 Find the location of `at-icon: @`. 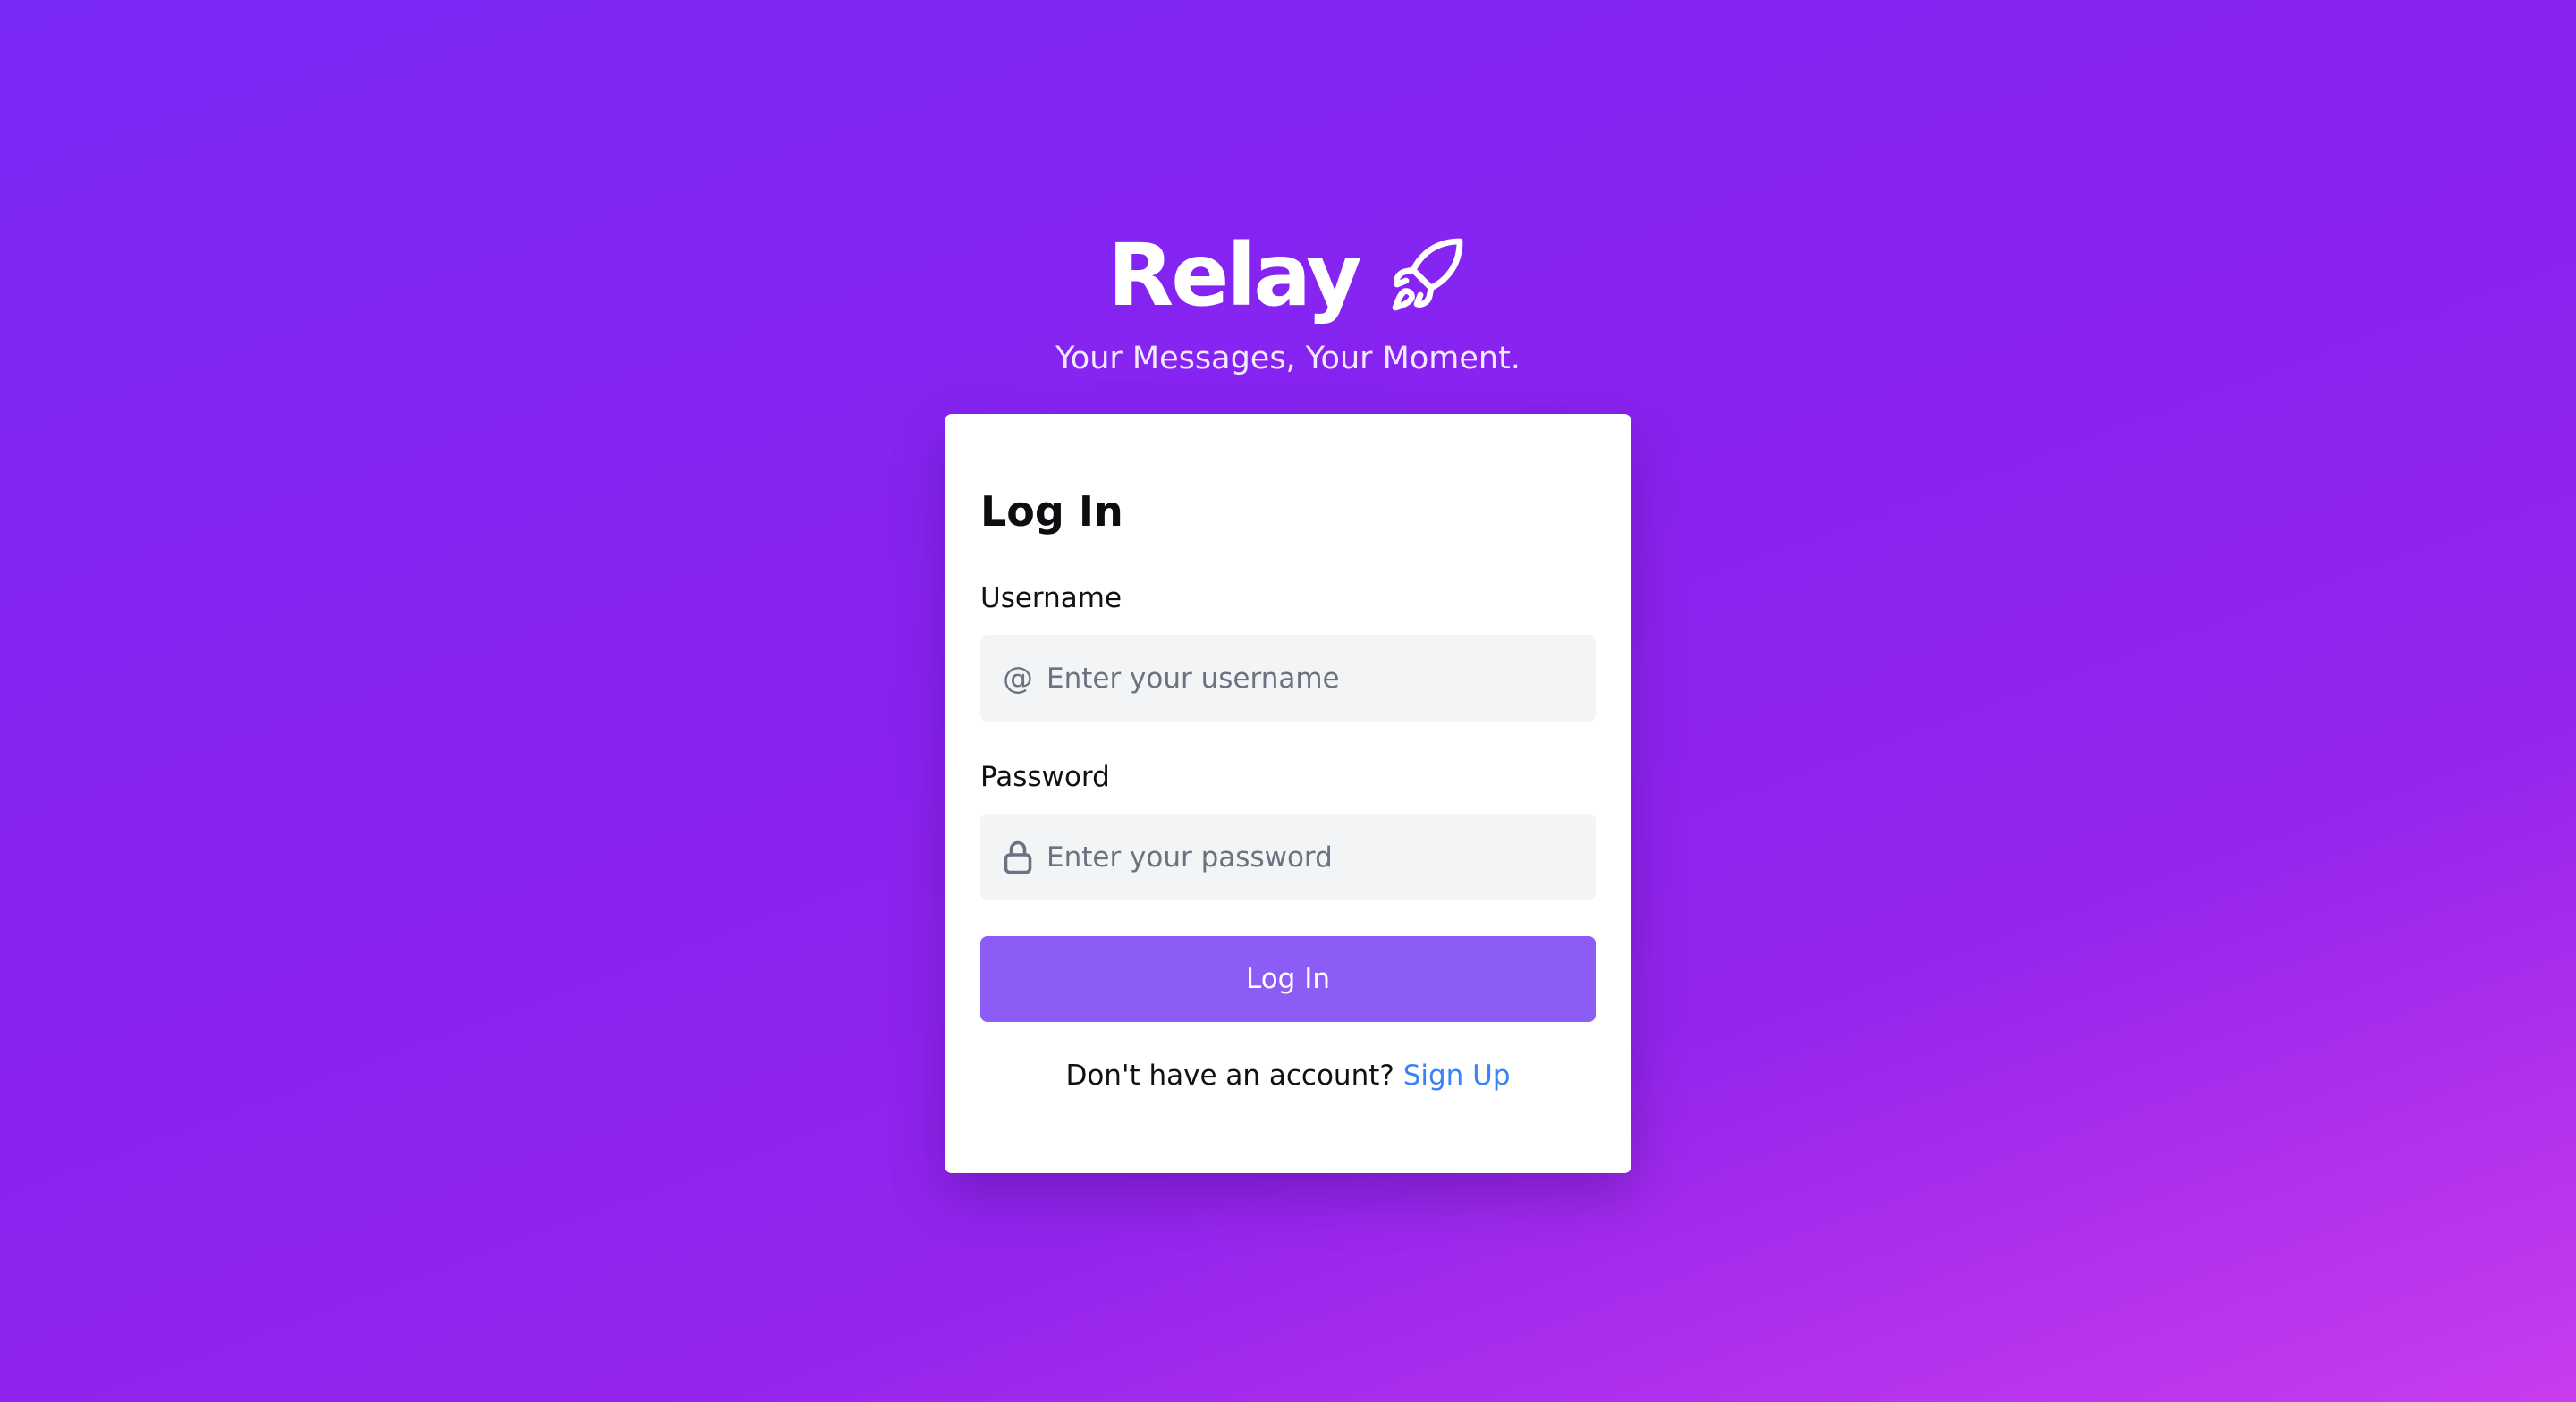

at-icon: @ is located at coordinates (1018, 679).